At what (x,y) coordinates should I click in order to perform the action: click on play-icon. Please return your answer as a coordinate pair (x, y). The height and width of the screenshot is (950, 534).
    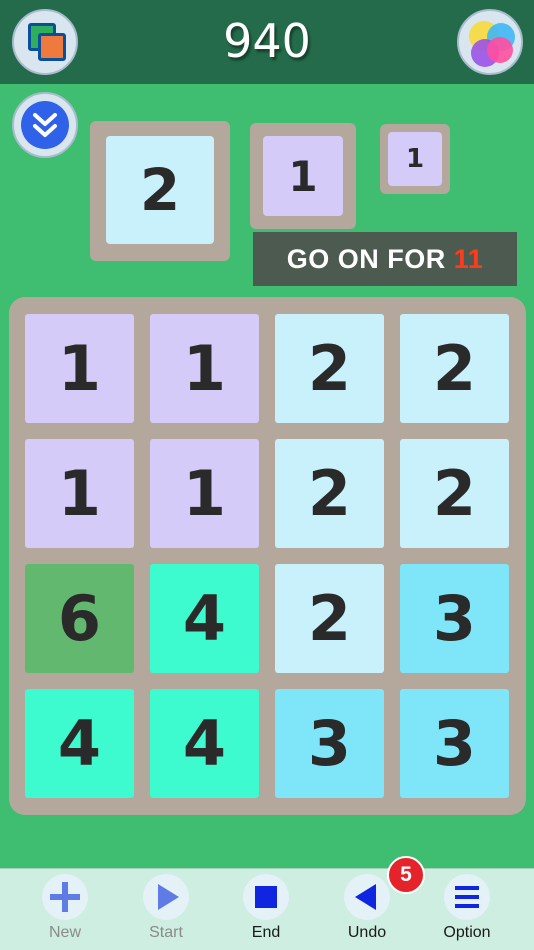
    Looking at the image, I should click on (168, 897).